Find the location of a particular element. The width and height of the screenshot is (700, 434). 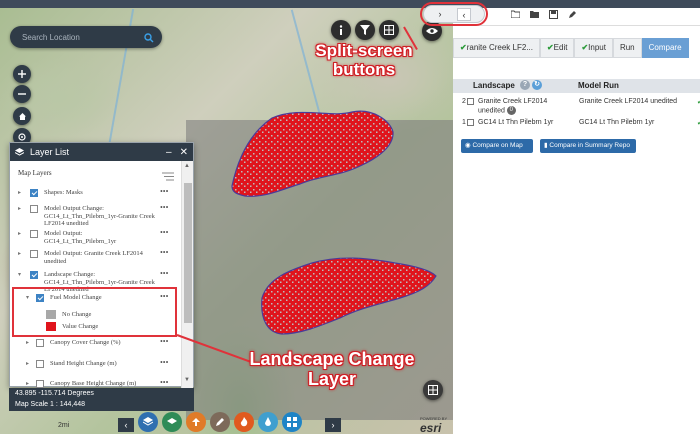

zoom-in-button is located at coordinates (22, 74).